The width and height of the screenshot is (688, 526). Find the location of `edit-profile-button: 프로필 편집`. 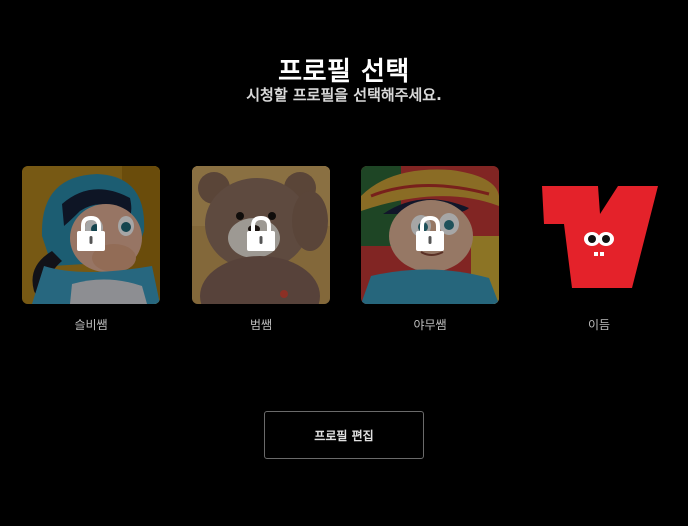

edit-profile-button: 프로필 편집 is located at coordinates (344, 435).